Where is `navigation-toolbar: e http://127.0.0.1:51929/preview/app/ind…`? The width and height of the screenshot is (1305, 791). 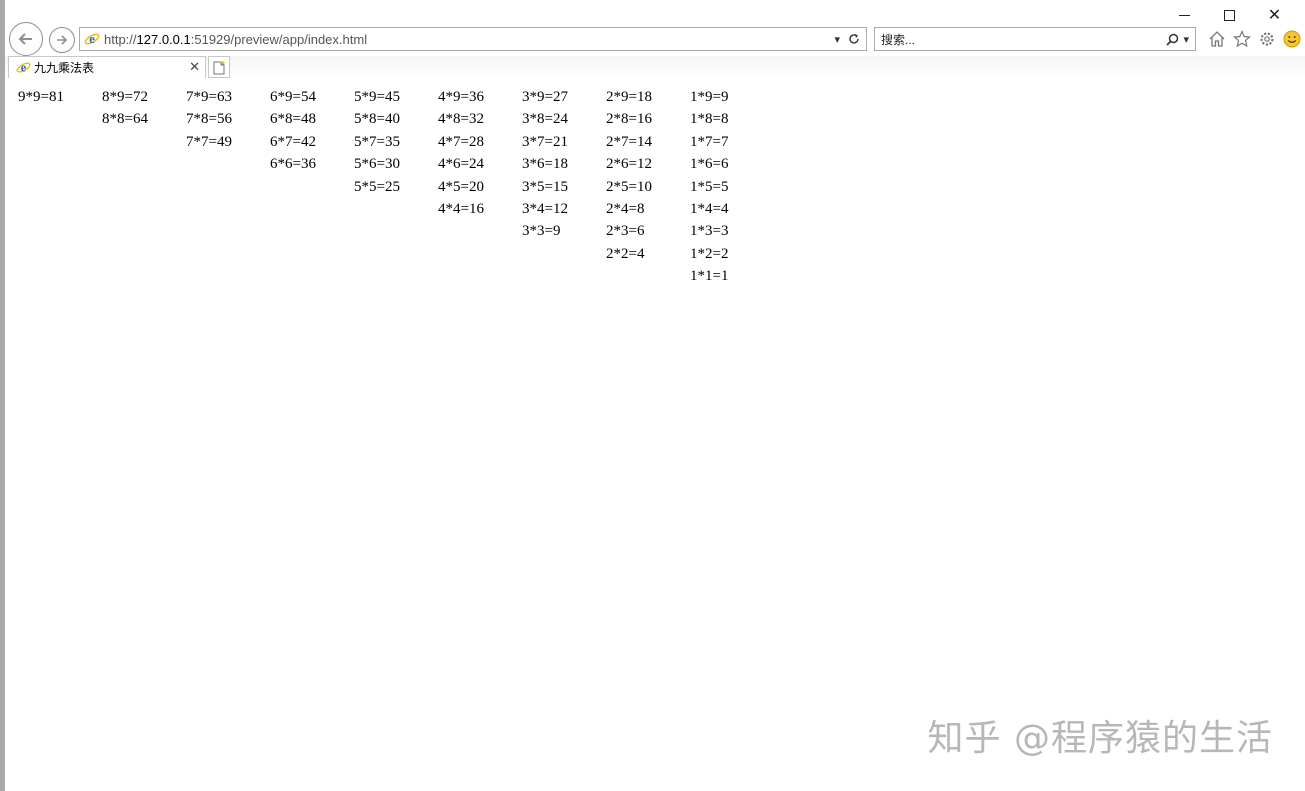
navigation-toolbar: e http://127.0.0.1:51929/preview/app/ind… is located at coordinates (656, 39).